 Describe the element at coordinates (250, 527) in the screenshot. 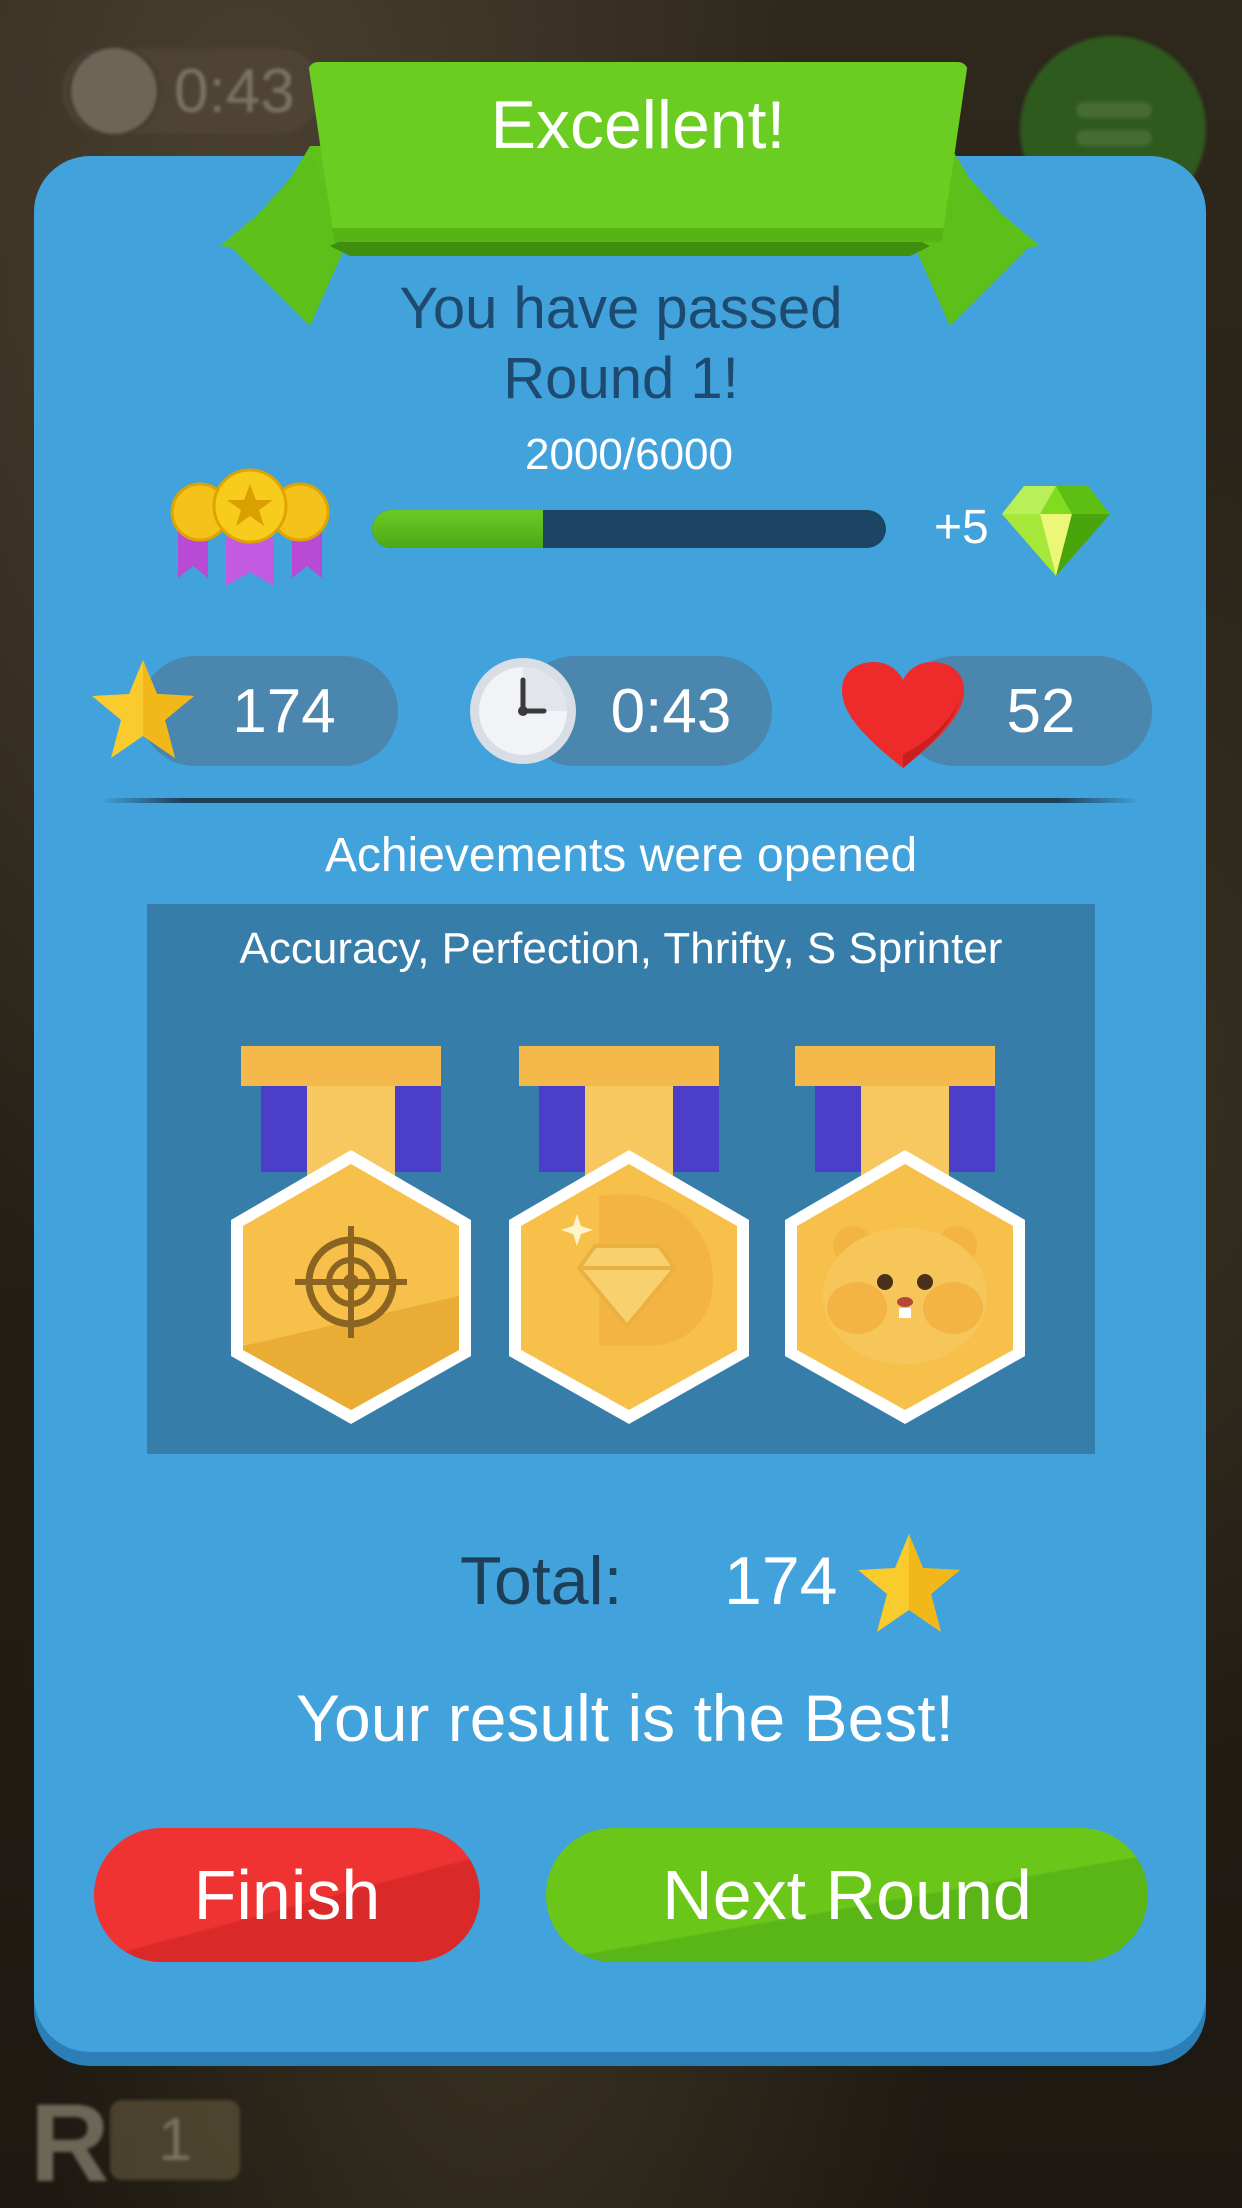

I see `three-medals-icon` at that location.